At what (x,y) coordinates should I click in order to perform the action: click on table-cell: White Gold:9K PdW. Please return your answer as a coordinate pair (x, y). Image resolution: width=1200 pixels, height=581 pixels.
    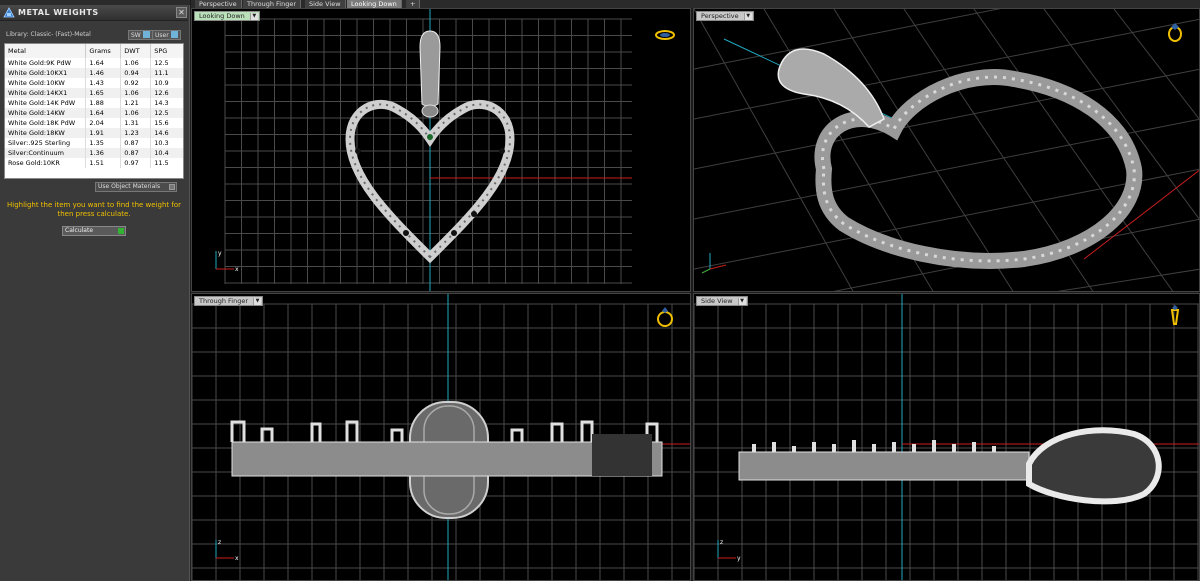
    Looking at the image, I should click on (46, 63).